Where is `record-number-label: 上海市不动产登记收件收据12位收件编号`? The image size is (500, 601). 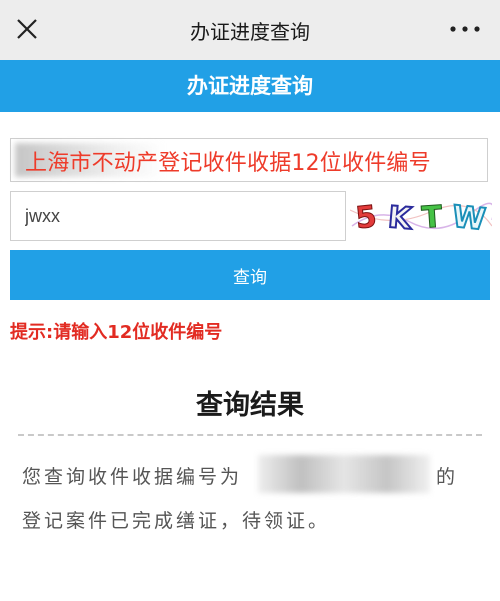
record-number-label: 上海市不动产登记收件收据12位收件编号 is located at coordinates (228, 163).